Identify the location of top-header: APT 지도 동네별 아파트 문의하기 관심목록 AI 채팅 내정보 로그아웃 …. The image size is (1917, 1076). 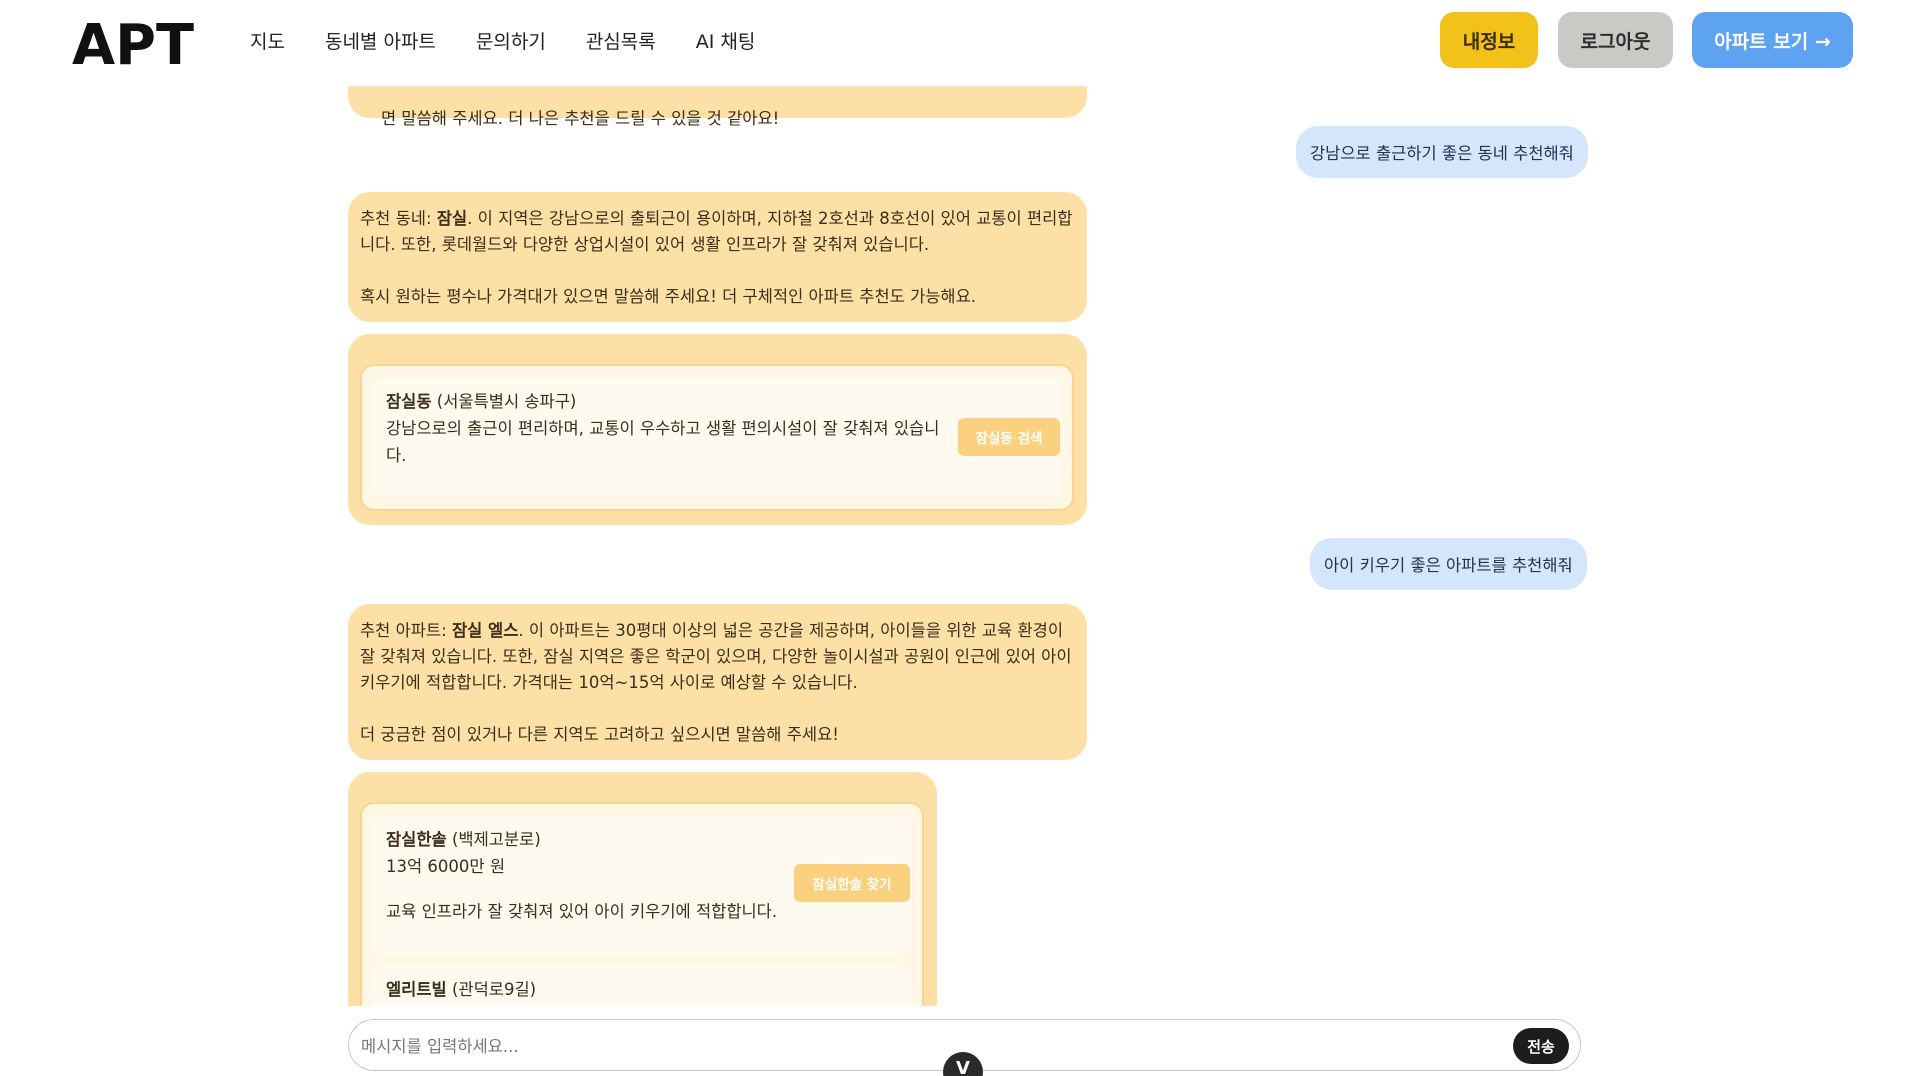
(958, 43).